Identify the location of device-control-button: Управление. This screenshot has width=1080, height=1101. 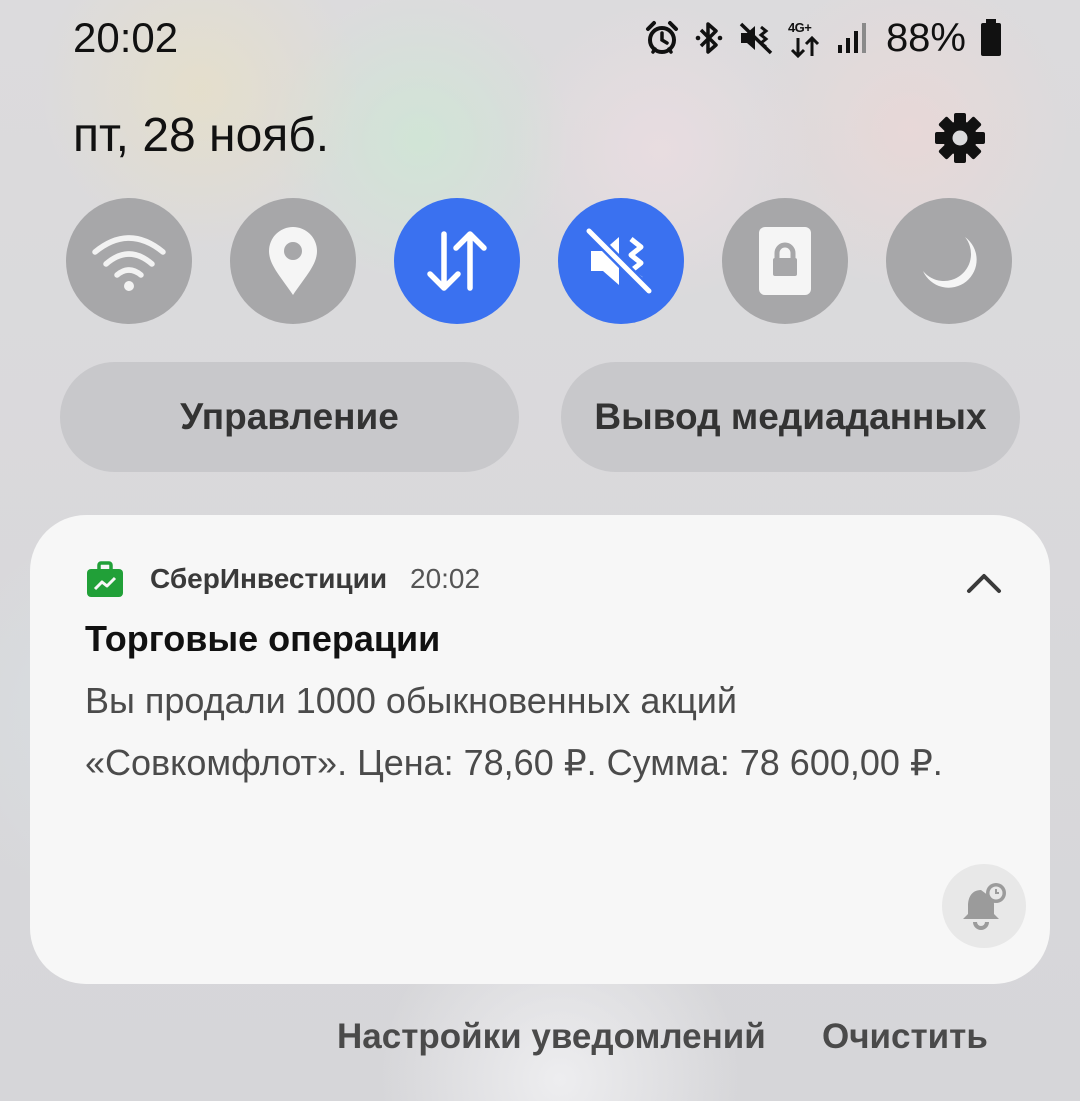
(289, 417).